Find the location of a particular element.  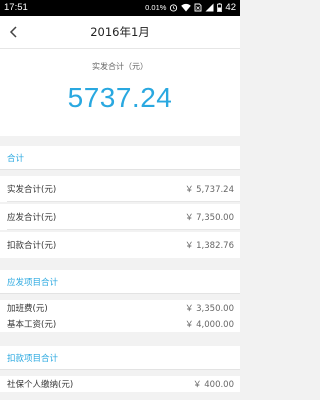

data-usage-text: 0.01% is located at coordinates (156, 7).